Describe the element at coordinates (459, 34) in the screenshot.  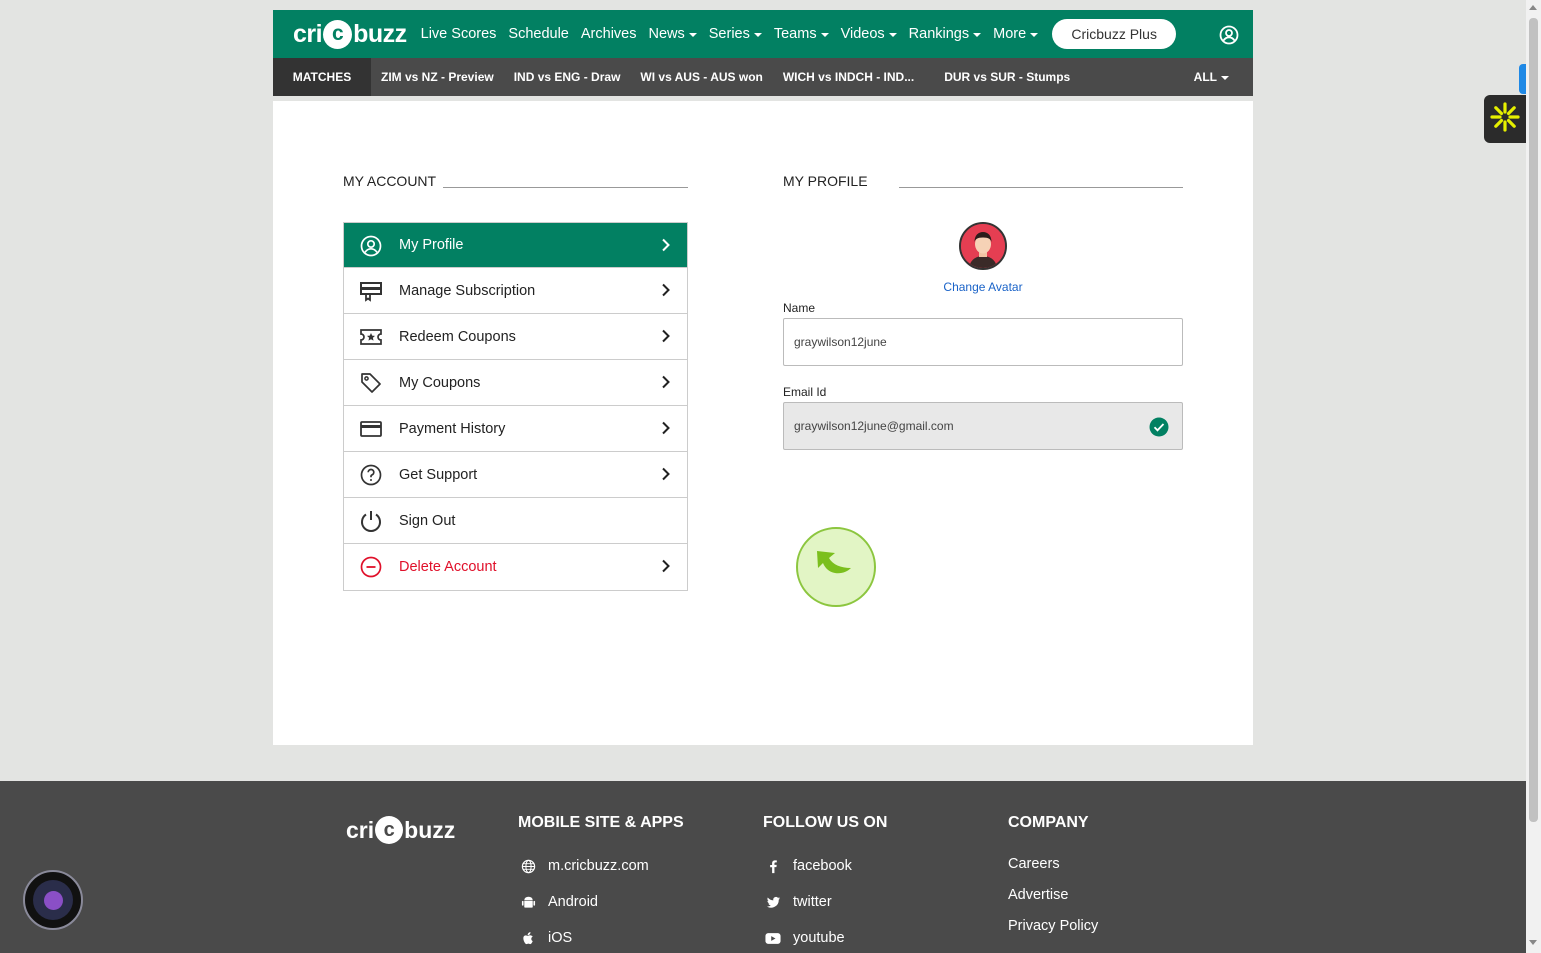
I see `nav-live-scores: Live Scores` at that location.